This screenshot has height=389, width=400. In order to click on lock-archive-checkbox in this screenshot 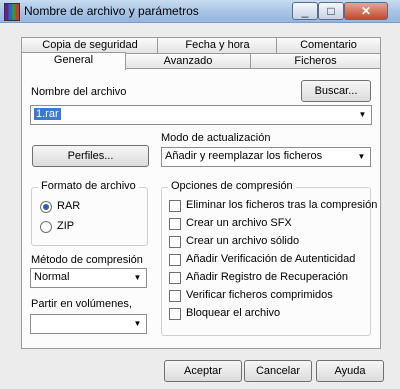, I will do `click(175, 314)`.